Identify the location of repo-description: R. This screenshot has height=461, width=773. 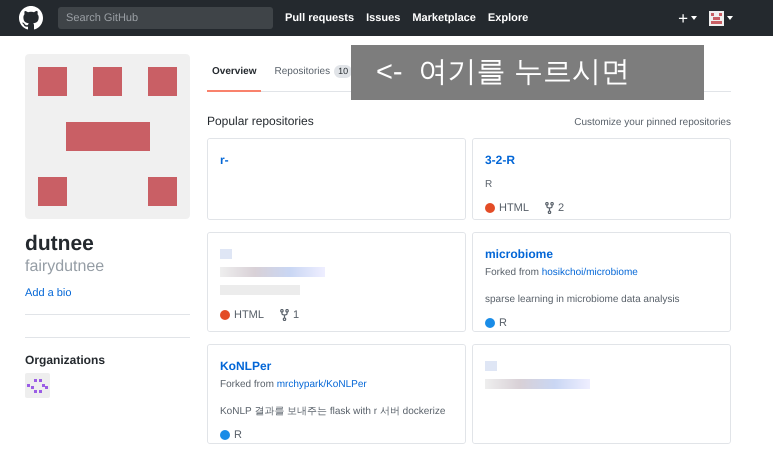
(489, 185).